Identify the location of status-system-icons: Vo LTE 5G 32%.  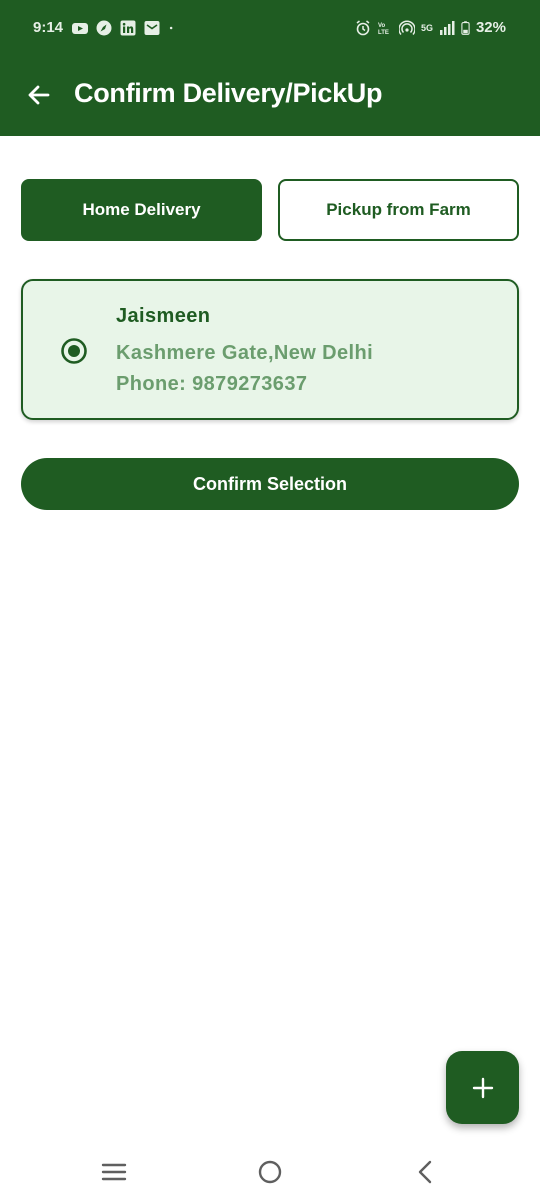
(430, 27).